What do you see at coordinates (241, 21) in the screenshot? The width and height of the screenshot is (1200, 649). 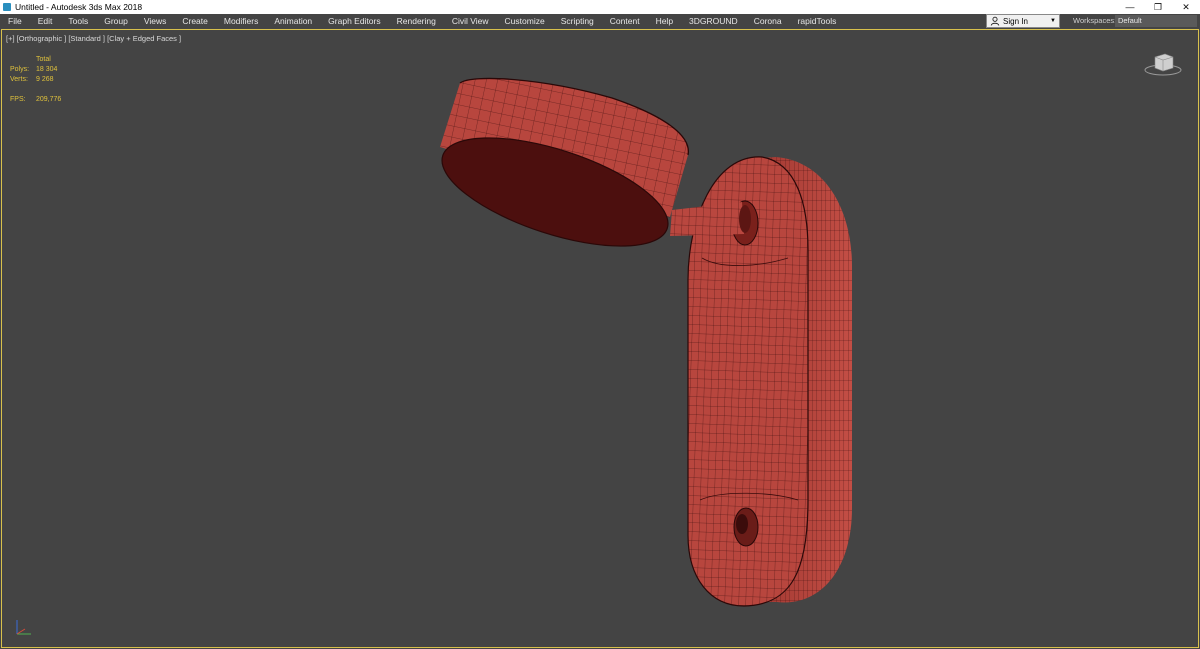 I see `menu-modifiers: Modifiers` at bounding box center [241, 21].